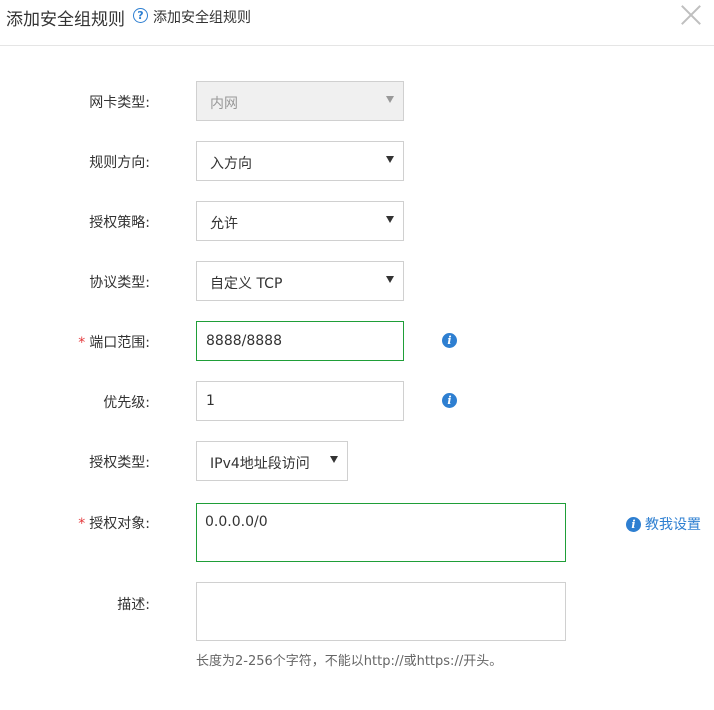 The height and width of the screenshot is (710, 714). What do you see at coordinates (300, 221) in the screenshot?
I see `policy-select: 允许` at bounding box center [300, 221].